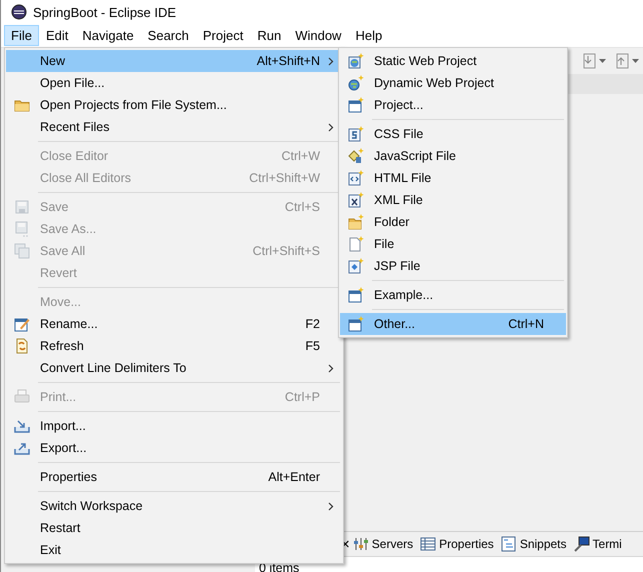  I want to click on document-up-icon, so click(622, 61).